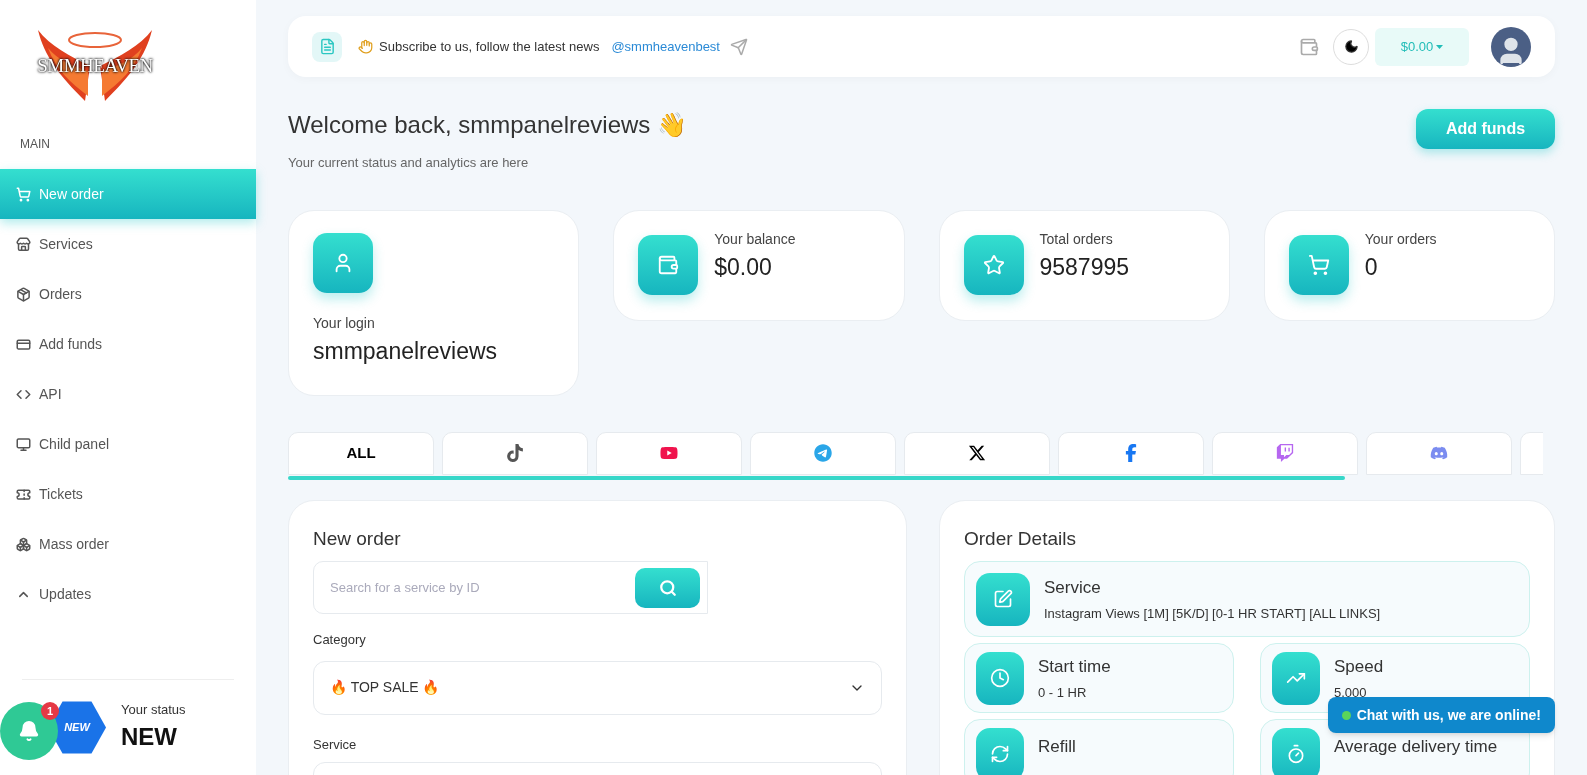 This screenshot has height=775, width=1587. What do you see at coordinates (1441, 715) in the screenshot?
I see `chat-button: Chat with us, we are online!` at bounding box center [1441, 715].